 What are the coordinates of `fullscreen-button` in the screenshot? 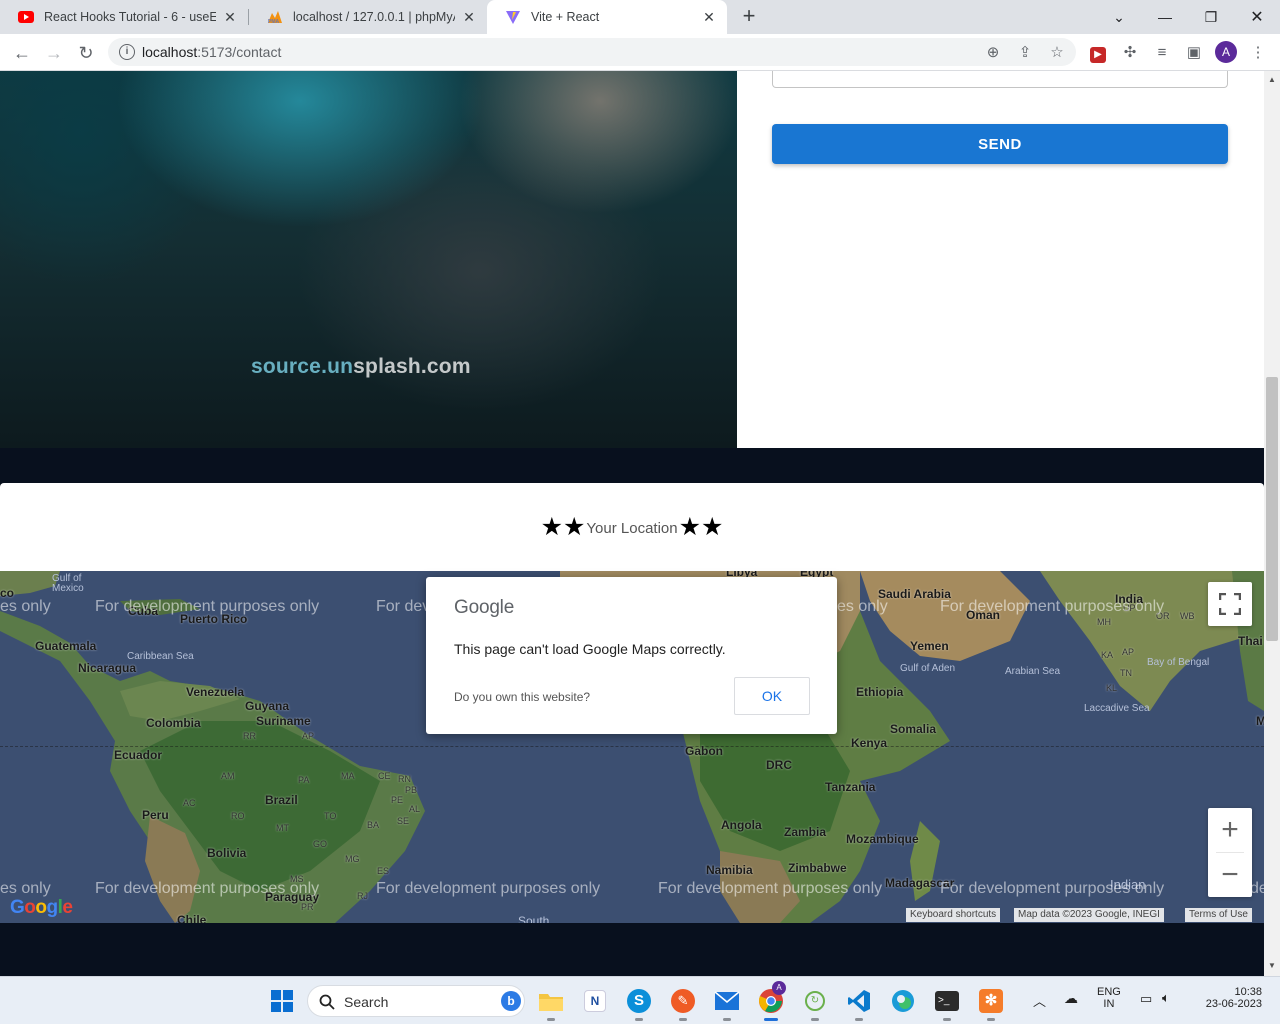 It's located at (1230, 604).